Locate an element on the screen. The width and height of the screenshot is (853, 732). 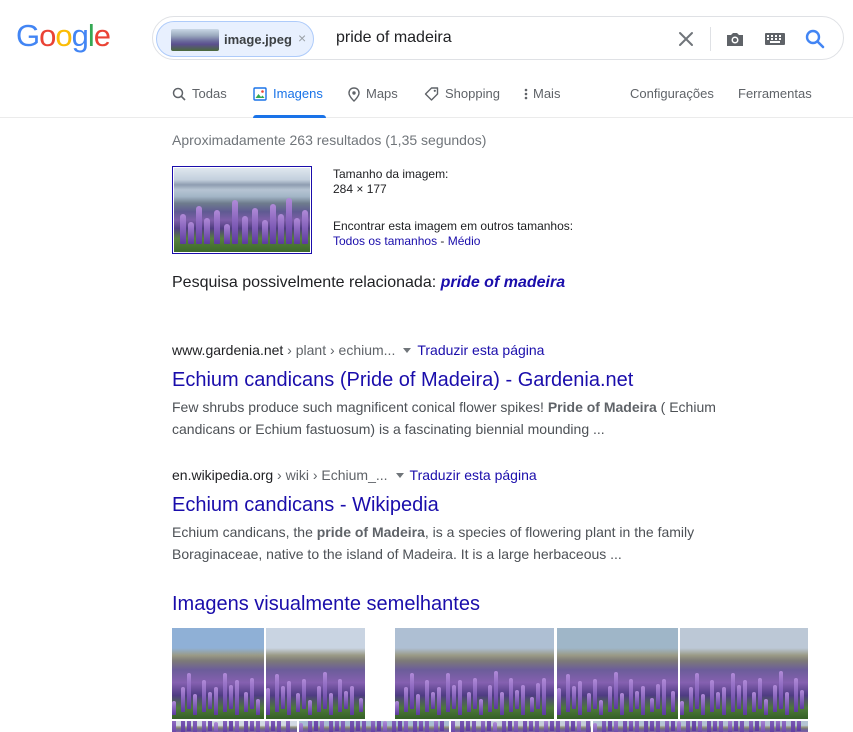
related-search-link: pride of madeira is located at coordinates (503, 282).